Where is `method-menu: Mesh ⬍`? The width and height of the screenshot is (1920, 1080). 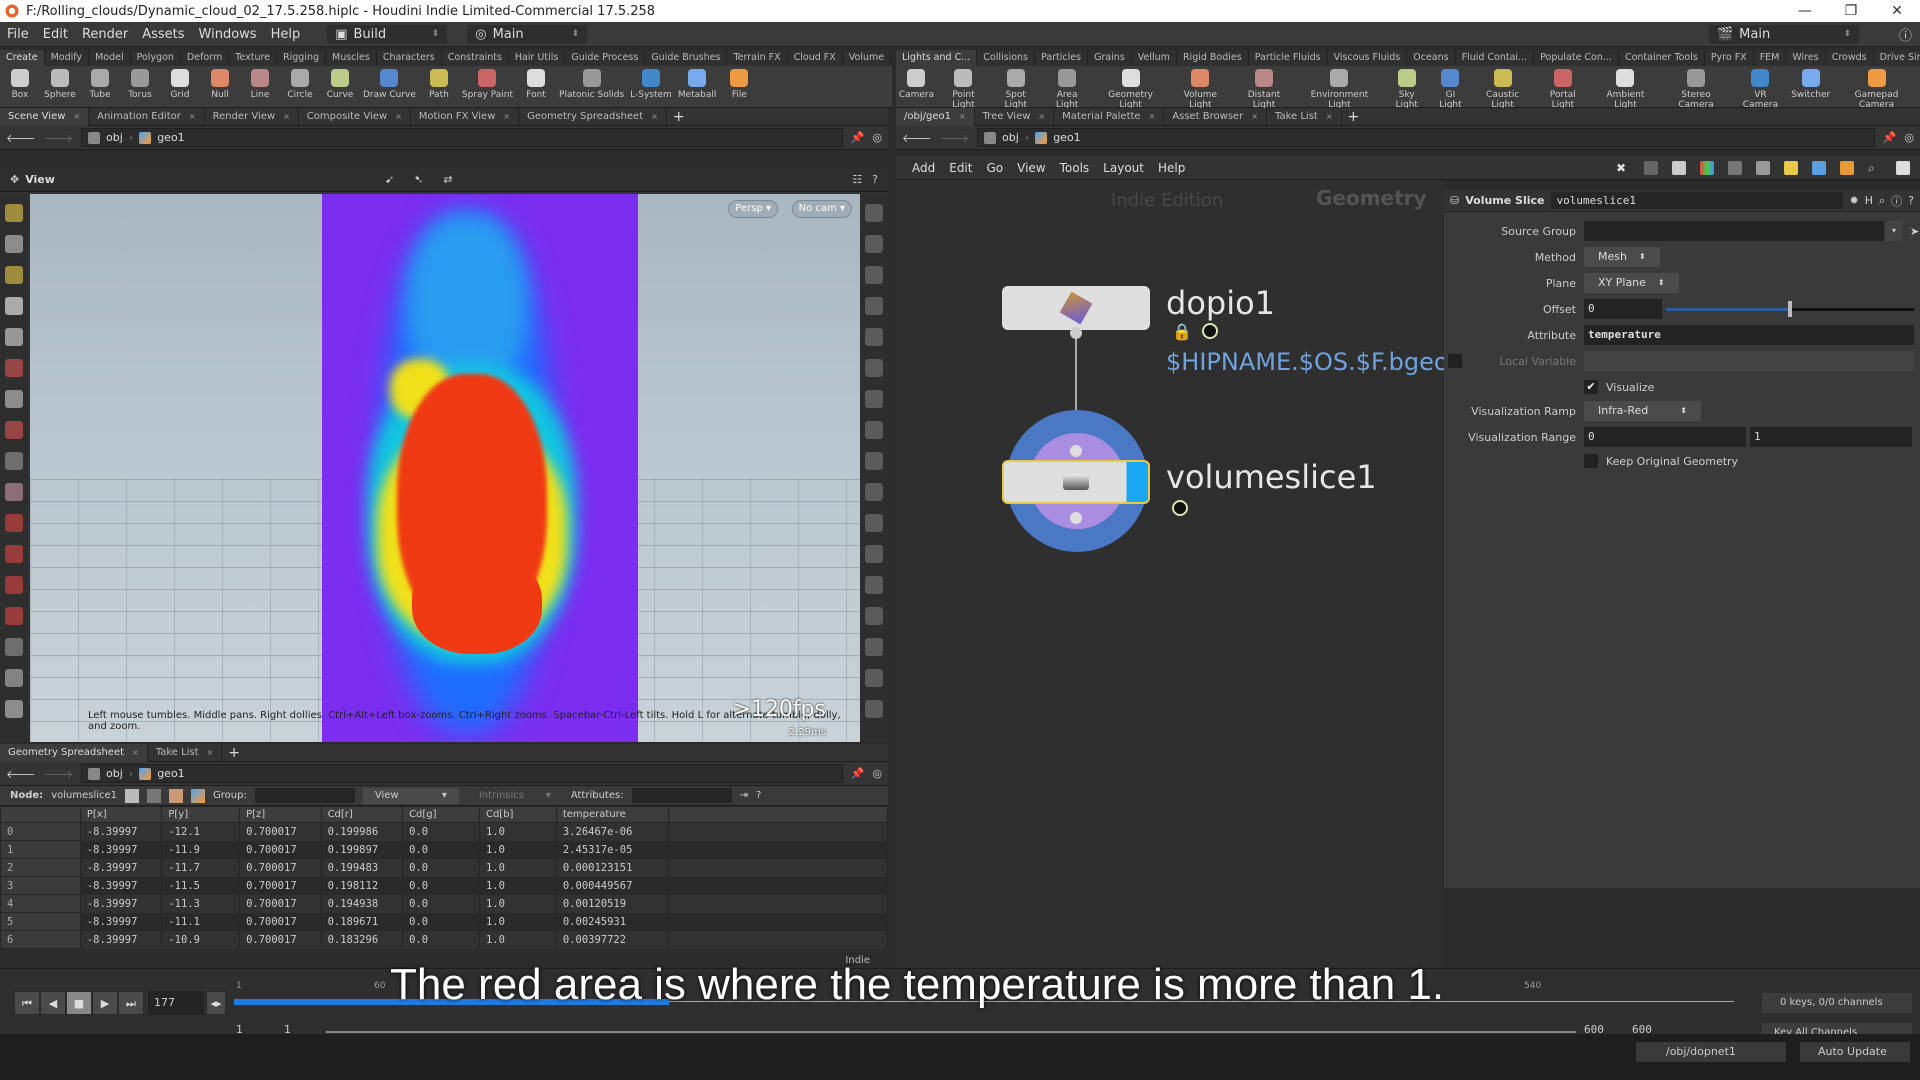
method-menu: Mesh ⬍ is located at coordinates (1622, 257).